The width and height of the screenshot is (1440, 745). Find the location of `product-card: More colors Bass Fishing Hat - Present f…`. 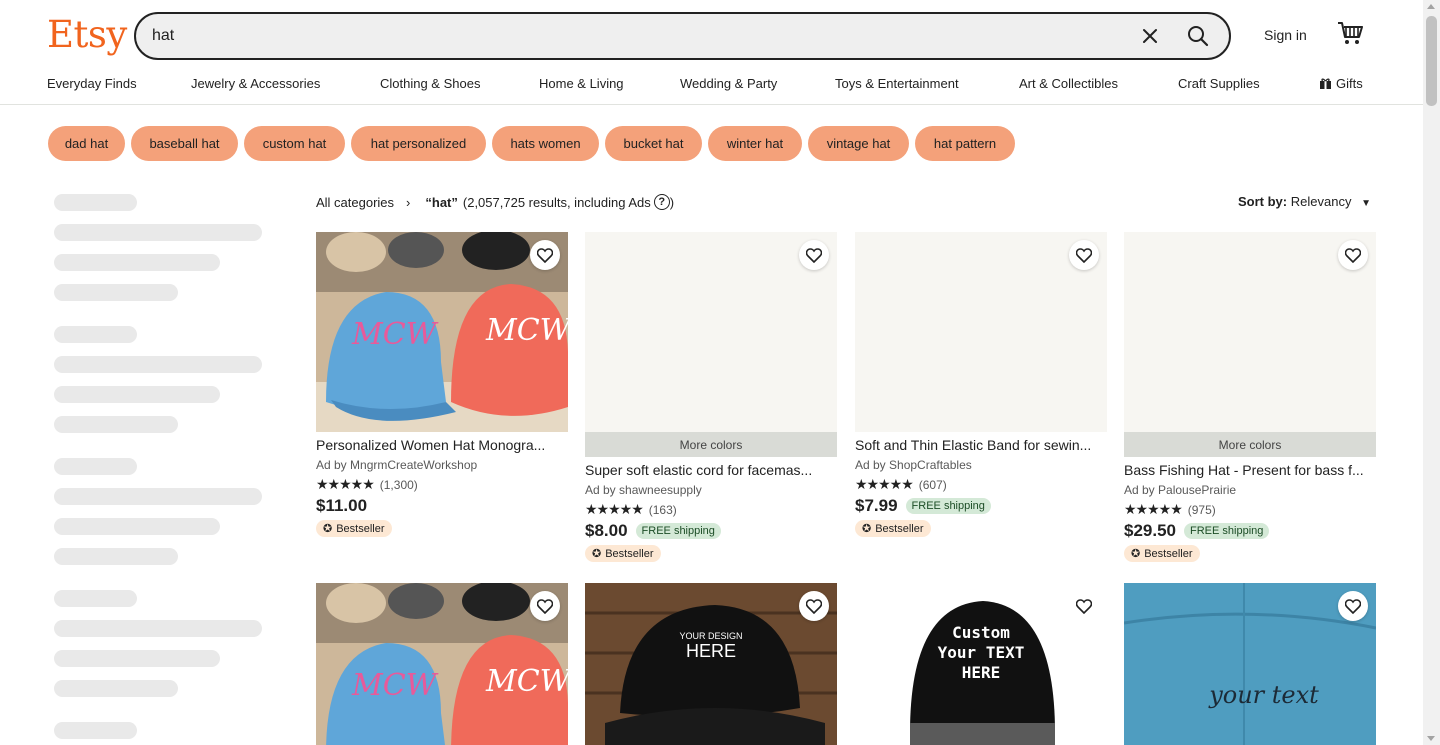

product-card: More colors Bass Fishing Hat - Present f… is located at coordinates (1250, 397).